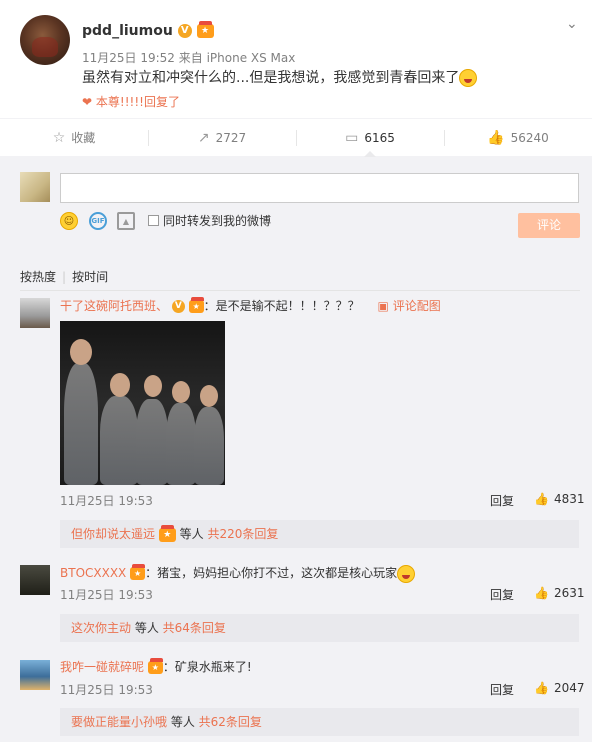 This screenshot has width=592, height=742. I want to click on comment-image, so click(142, 403).